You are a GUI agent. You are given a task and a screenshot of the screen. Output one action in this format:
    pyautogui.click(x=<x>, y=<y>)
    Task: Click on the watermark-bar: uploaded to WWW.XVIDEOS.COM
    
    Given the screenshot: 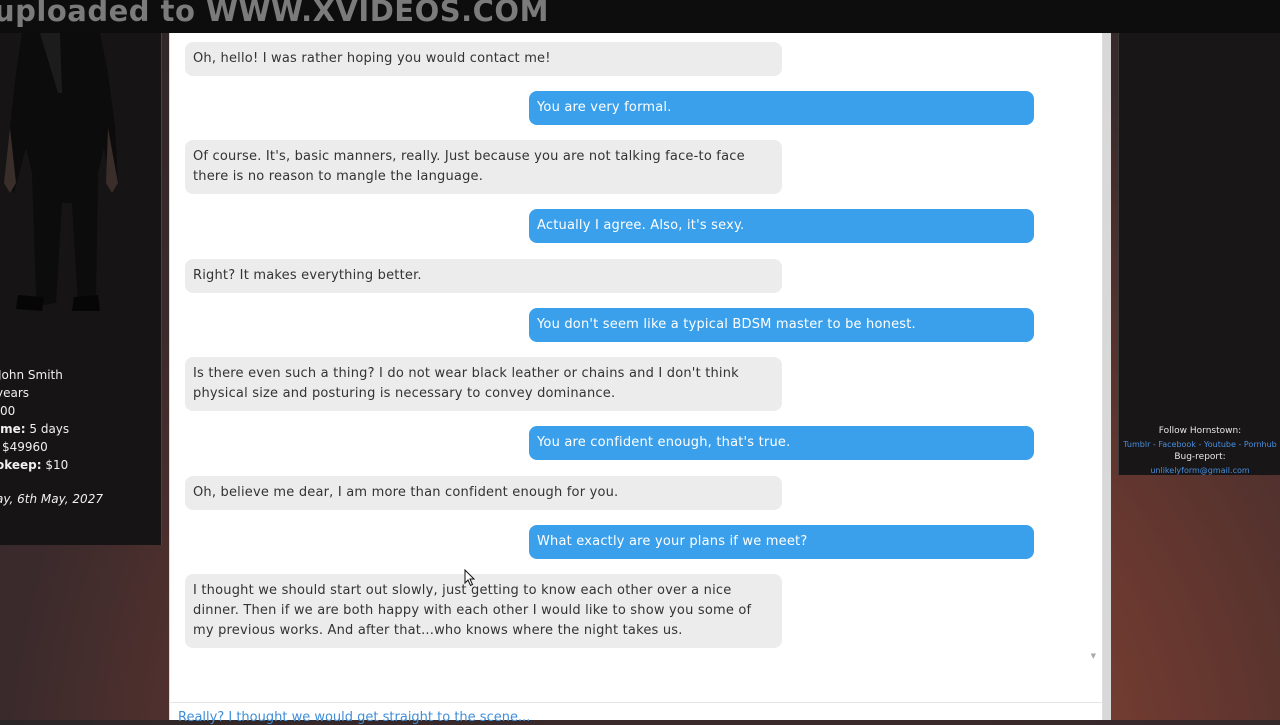 What is the action you would take?
    pyautogui.click(x=640, y=16)
    